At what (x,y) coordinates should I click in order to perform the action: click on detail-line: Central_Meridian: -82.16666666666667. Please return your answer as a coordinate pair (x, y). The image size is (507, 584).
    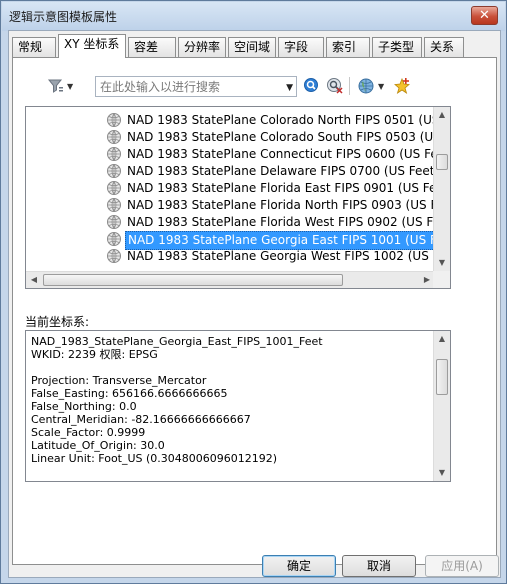
    Looking at the image, I should click on (141, 419).